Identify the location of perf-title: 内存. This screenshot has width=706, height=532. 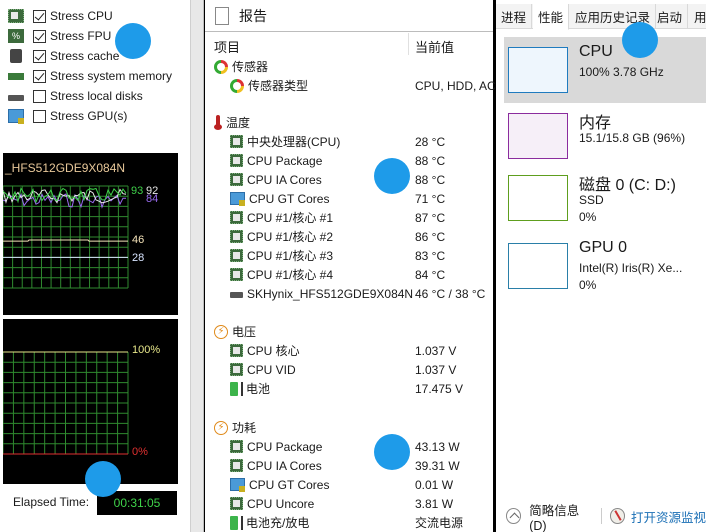
(595, 123).